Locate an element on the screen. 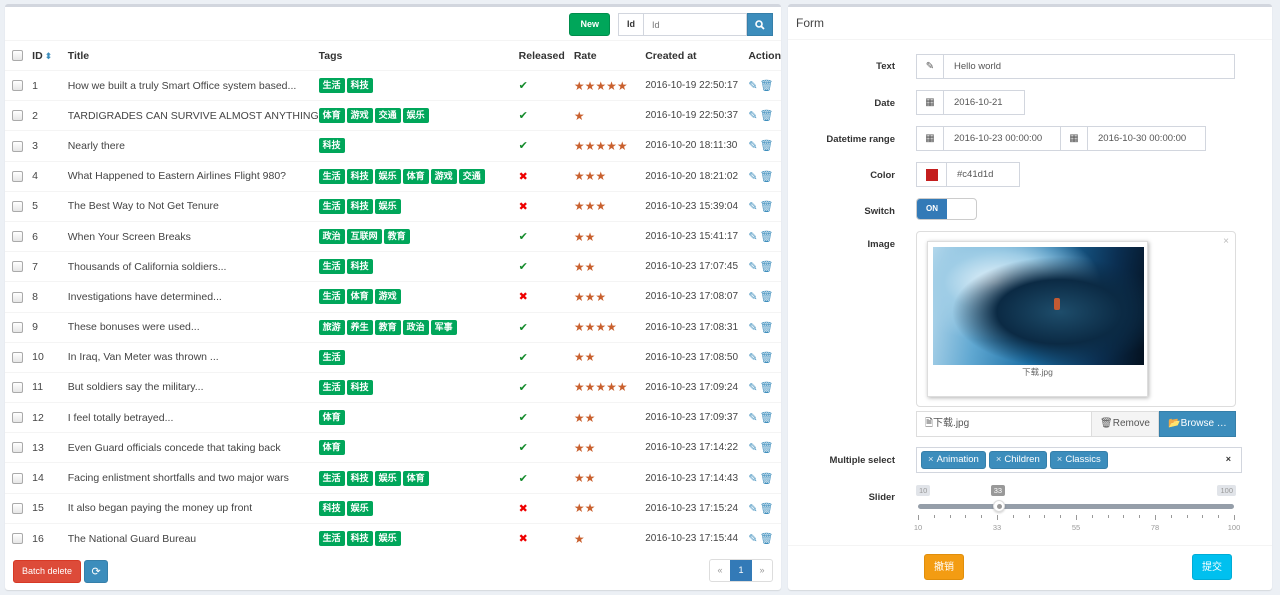 This screenshot has width=1280, height=595. datetime-start-input: 2016-10-23 00:00:00 is located at coordinates (1002, 138).